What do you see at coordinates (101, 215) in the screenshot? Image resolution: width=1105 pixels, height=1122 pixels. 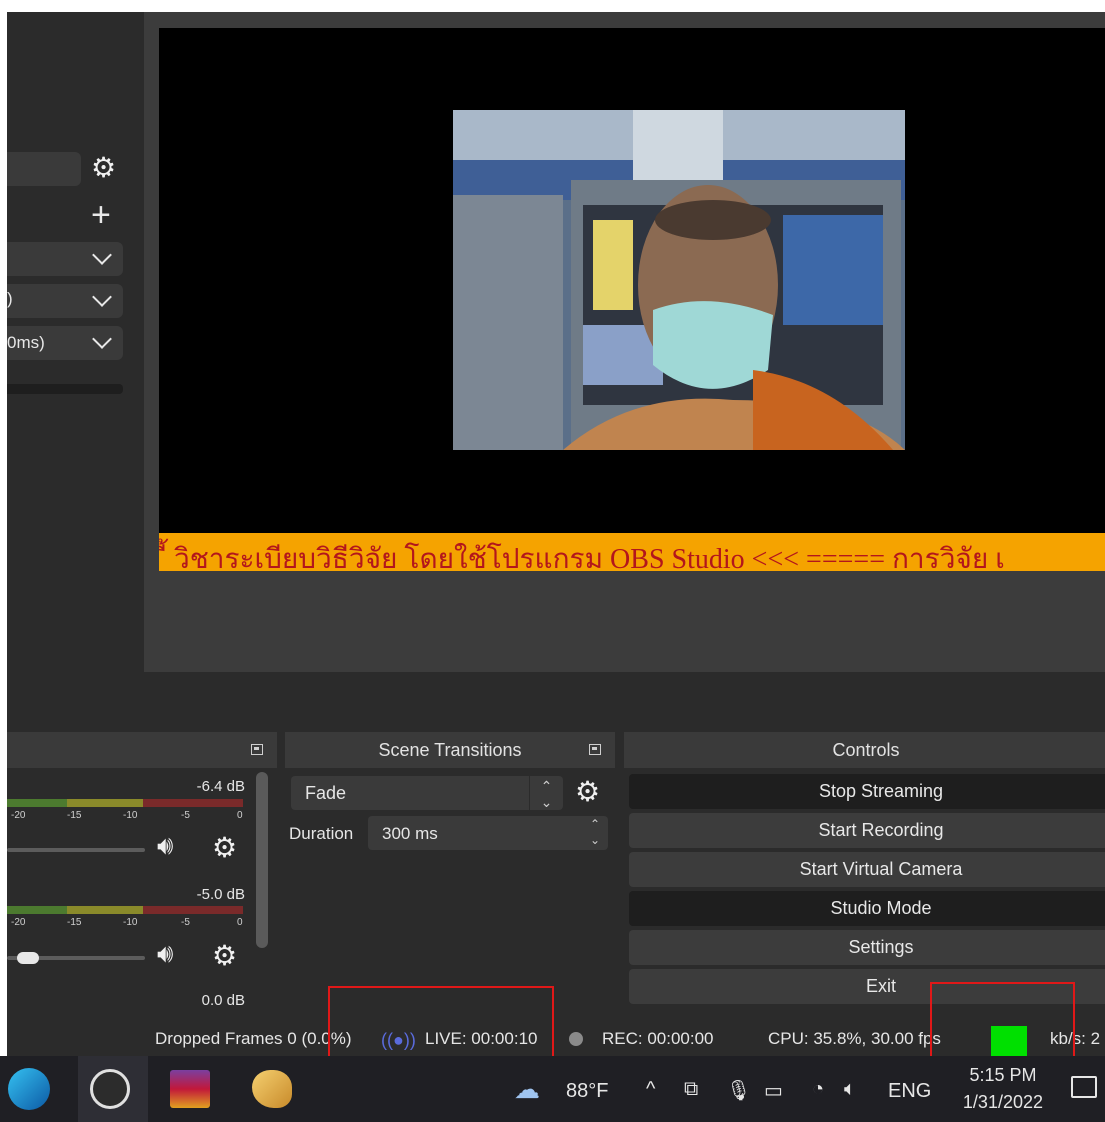 I see `plus-icon: +` at bounding box center [101, 215].